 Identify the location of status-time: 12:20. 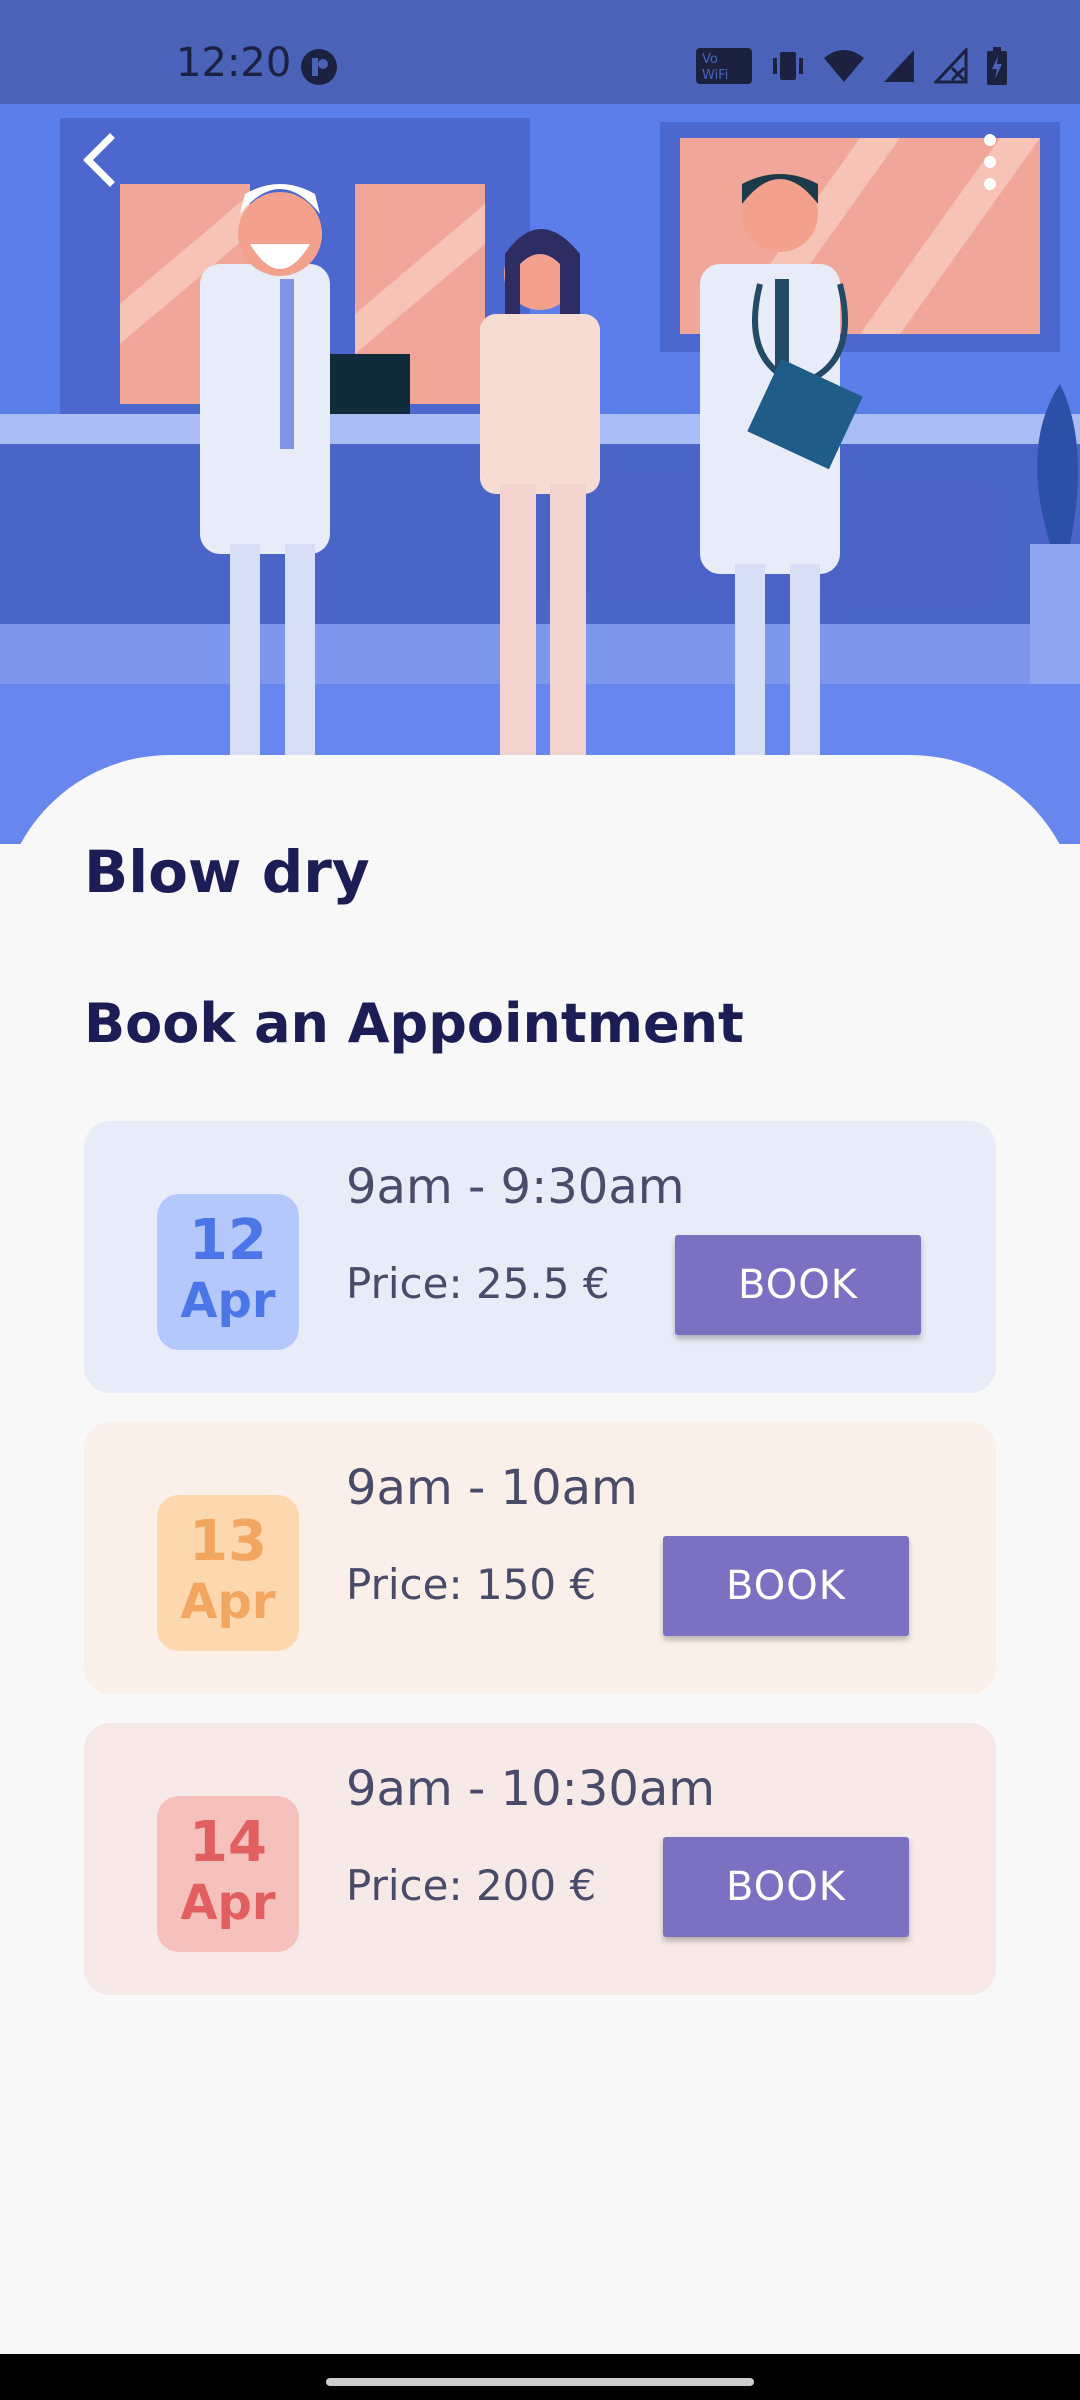
(234, 63).